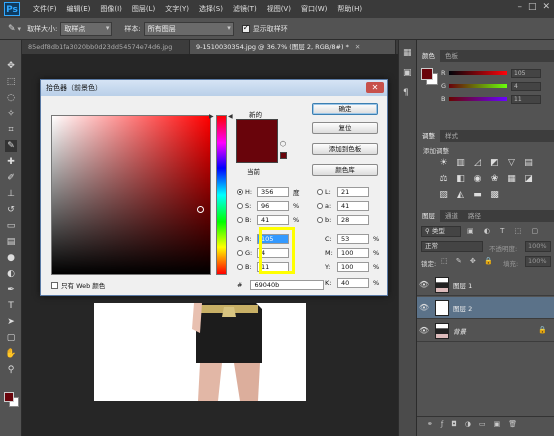 This screenshot has height=436, width=554. I want to click on red-radio, so click(240, 238).